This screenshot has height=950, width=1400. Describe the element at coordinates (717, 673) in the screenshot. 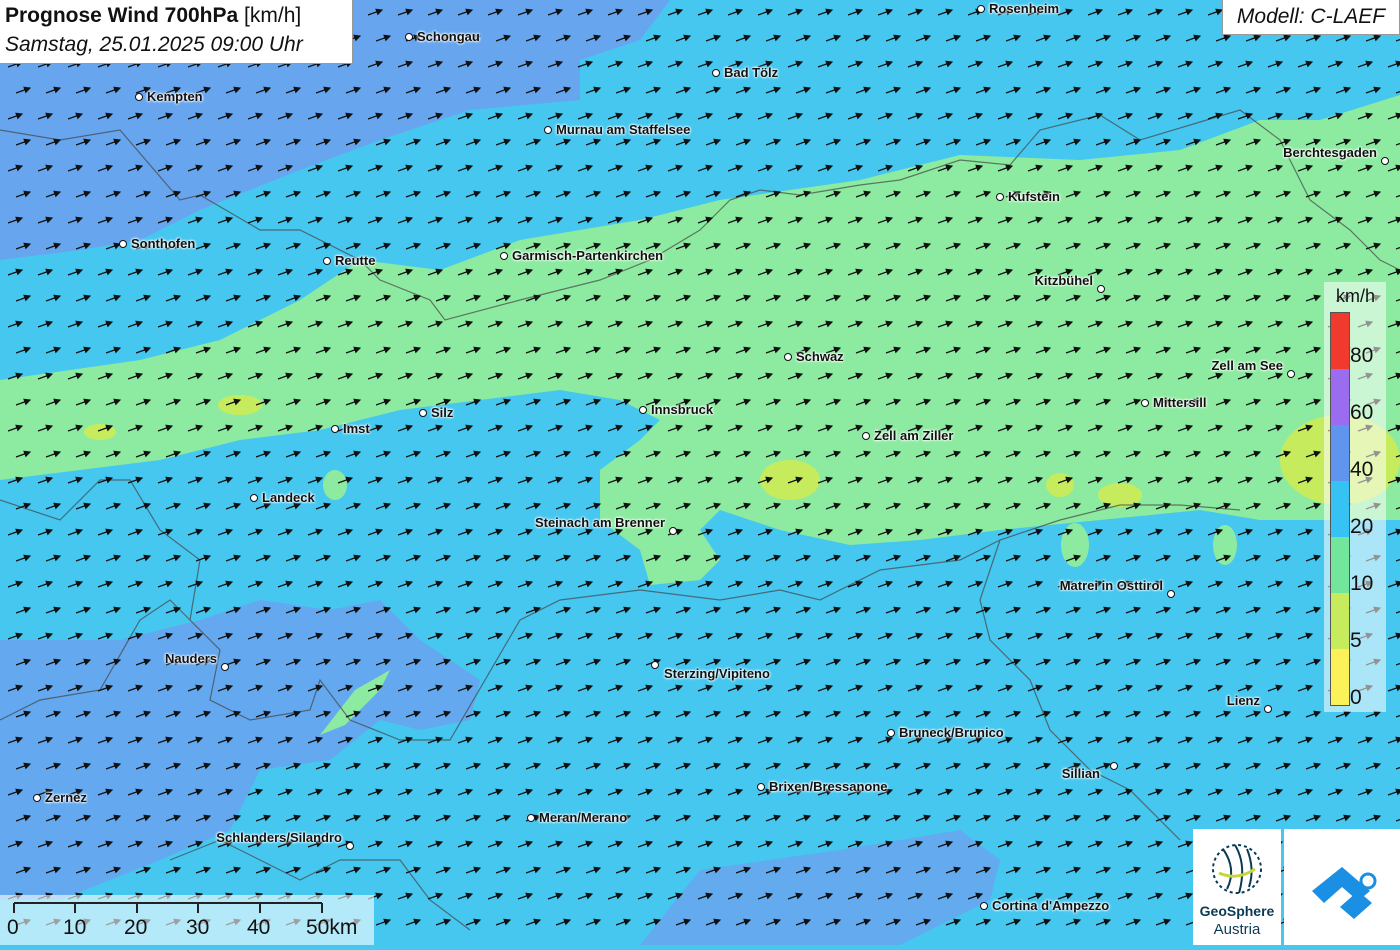

I see `city-label: Sterzing/Vipiteno` at that location.